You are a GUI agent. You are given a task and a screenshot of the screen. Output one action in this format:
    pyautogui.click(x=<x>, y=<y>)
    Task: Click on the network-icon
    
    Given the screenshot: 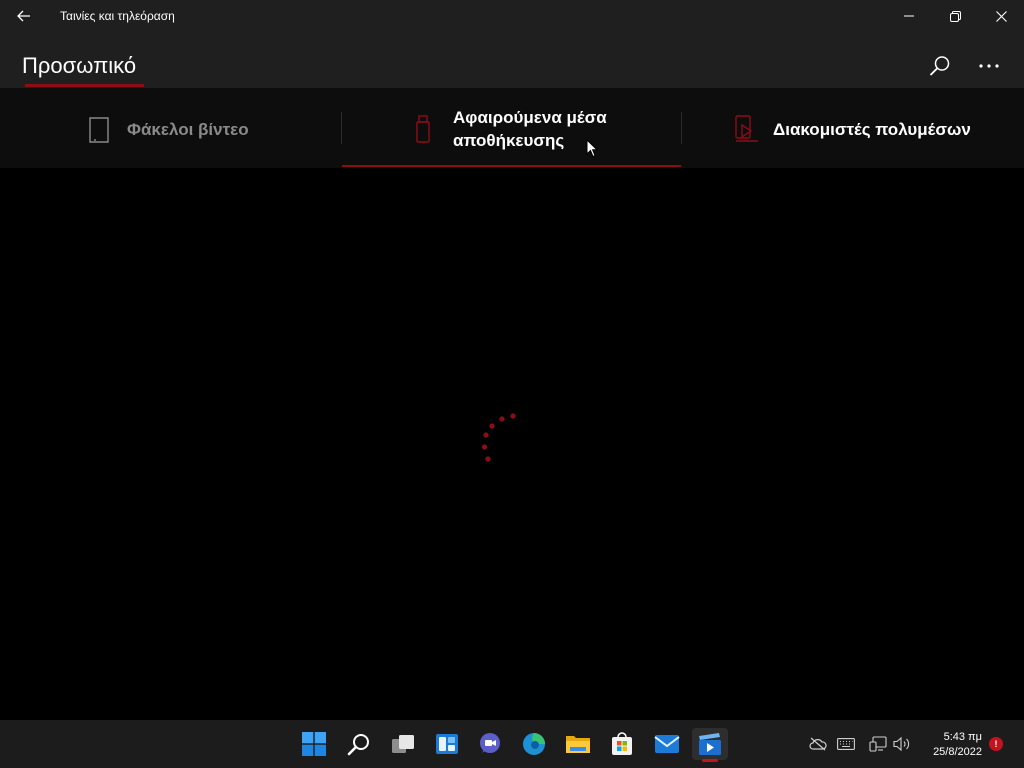 What is the action you would take?
    pyautogui.click(x=878, y=744)
    